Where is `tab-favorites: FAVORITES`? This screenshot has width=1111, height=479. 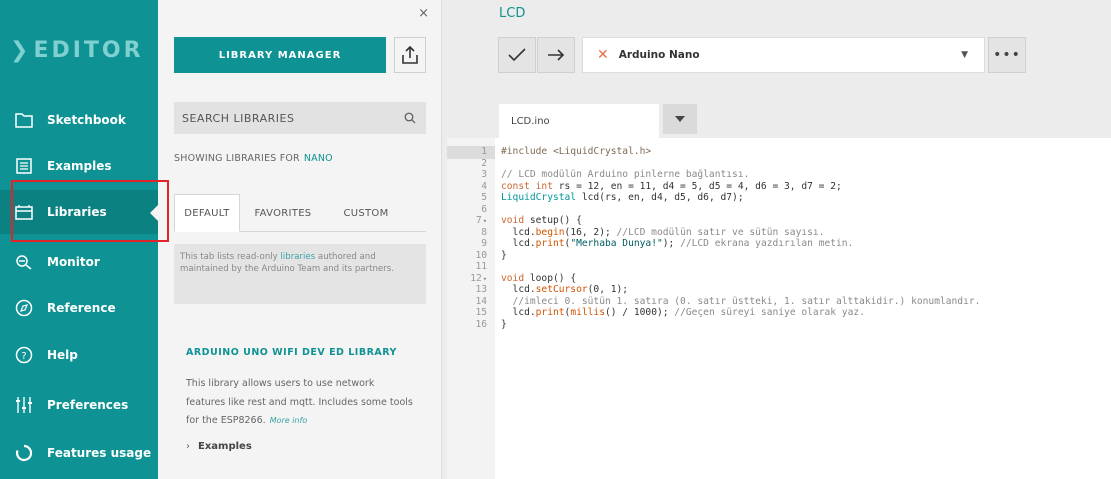 tab-favorites: FAVORITES is located at coordinates (283, 213).